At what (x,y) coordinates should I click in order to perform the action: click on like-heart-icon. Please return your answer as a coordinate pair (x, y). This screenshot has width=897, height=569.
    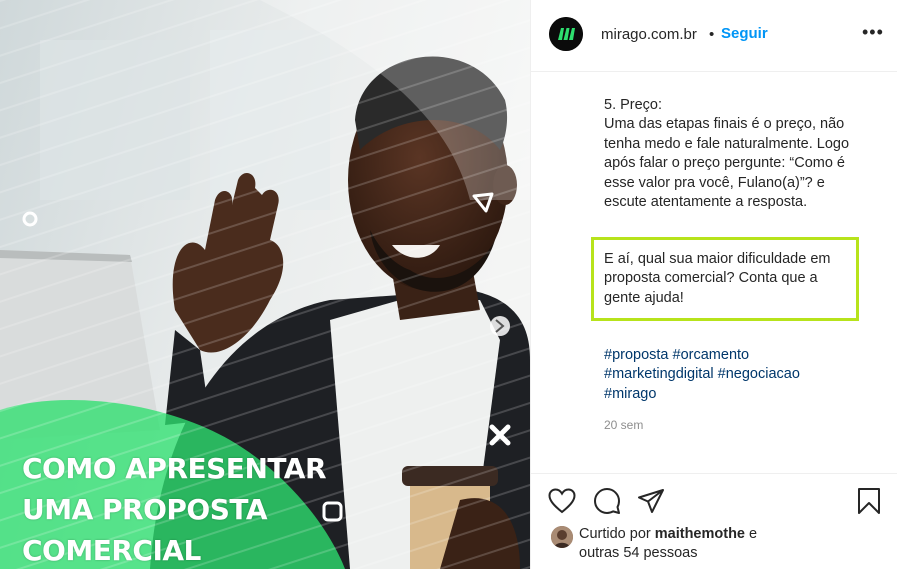
    Looking at the image, I should click on (562, 501).